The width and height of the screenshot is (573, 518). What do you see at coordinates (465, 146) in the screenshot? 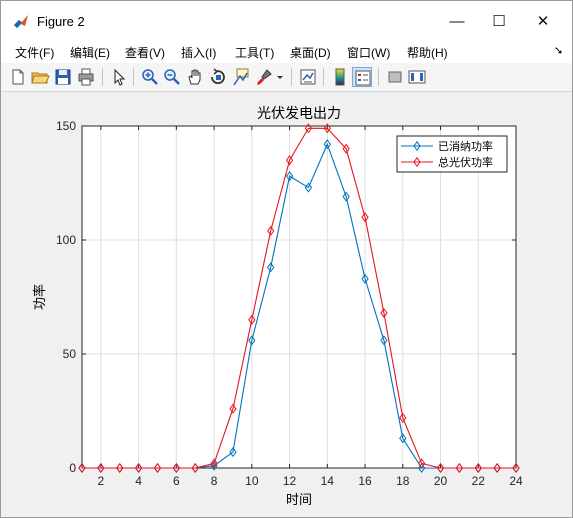
I see `legend-label: 已消纳功率` at bounding box center [465, 146].